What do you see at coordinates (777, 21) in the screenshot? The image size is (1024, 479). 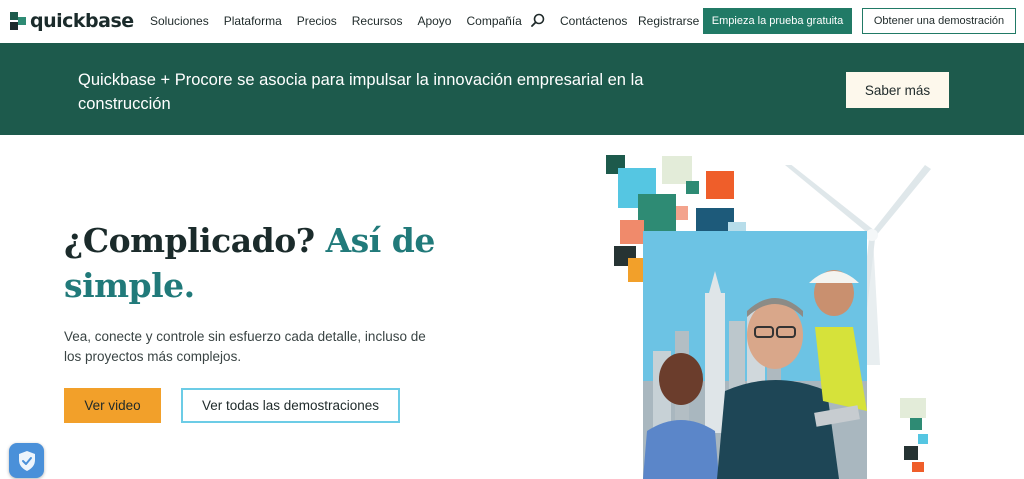 I see `start-trial-button: Empieza la prueba gratuita` at bounding box center [777, 21].